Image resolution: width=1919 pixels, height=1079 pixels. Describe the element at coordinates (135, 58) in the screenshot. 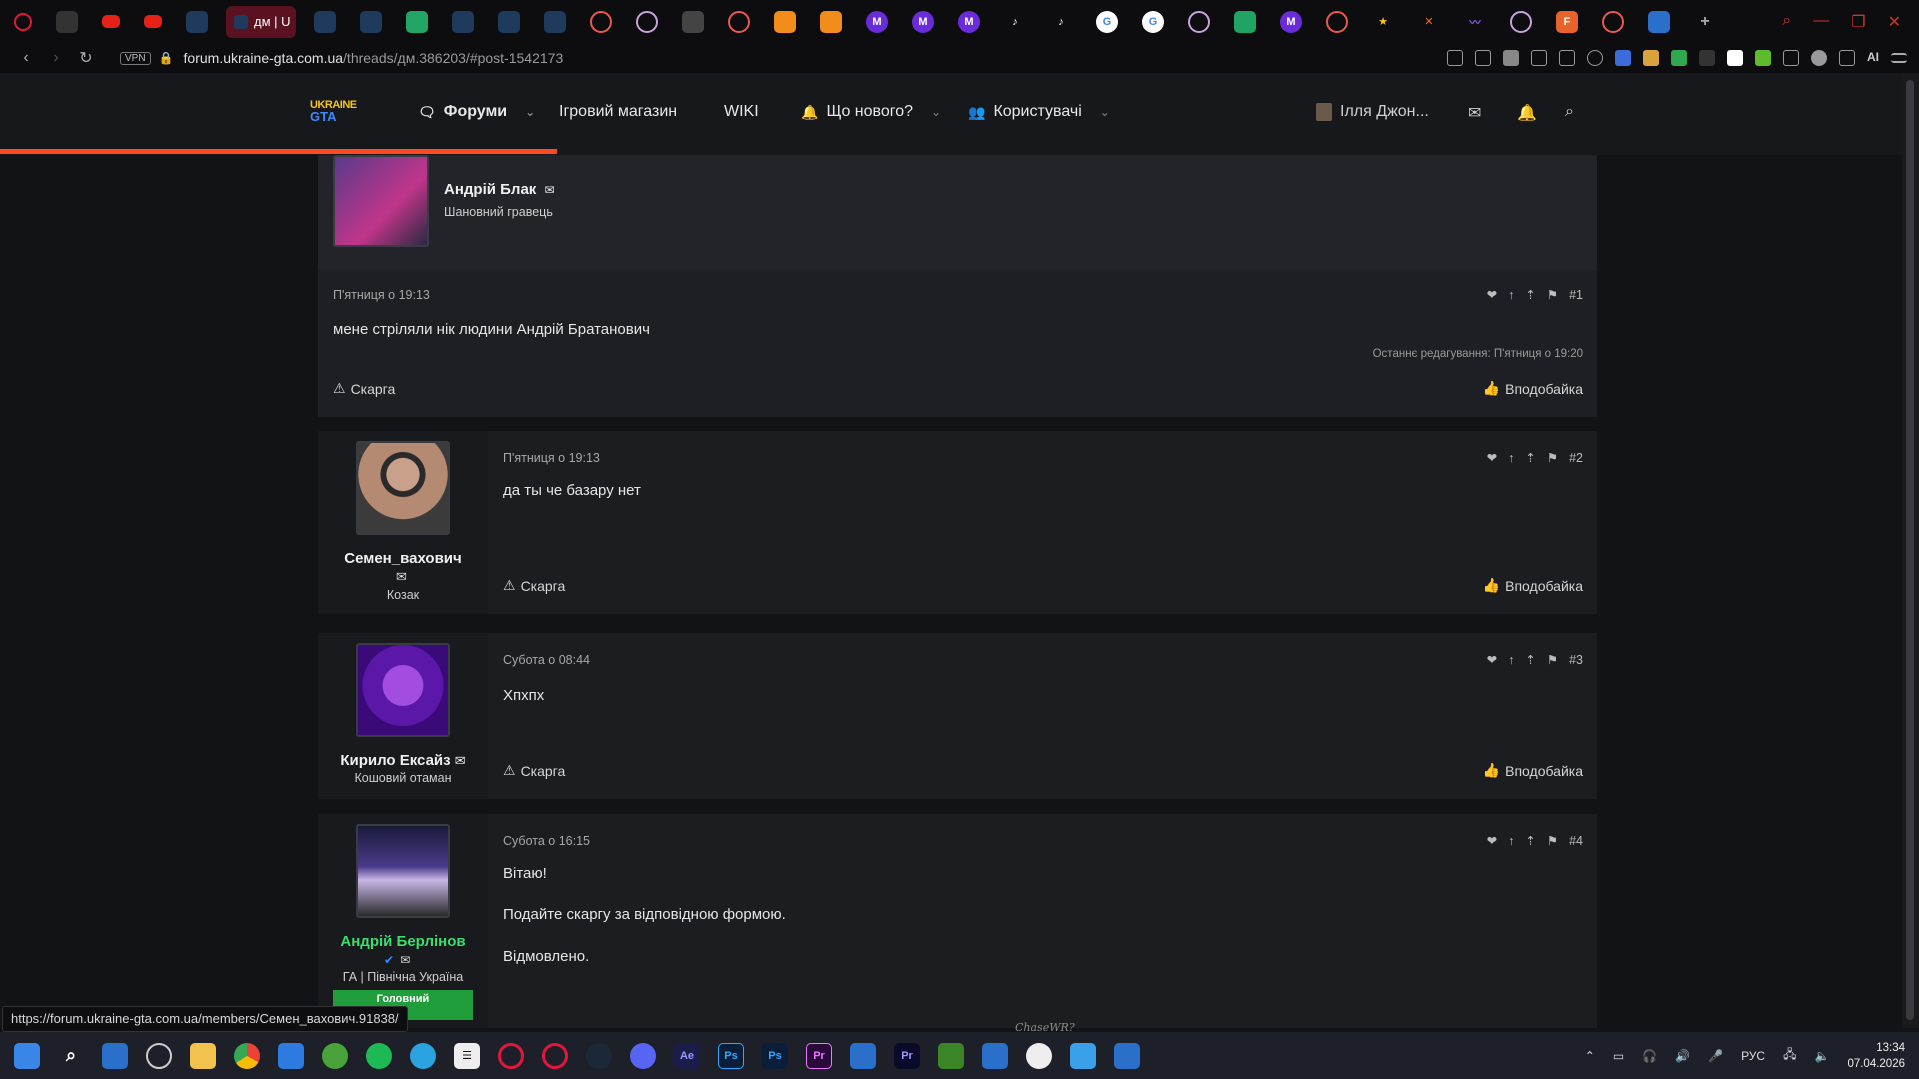

I see `vpn-badge: VPN` at that location.